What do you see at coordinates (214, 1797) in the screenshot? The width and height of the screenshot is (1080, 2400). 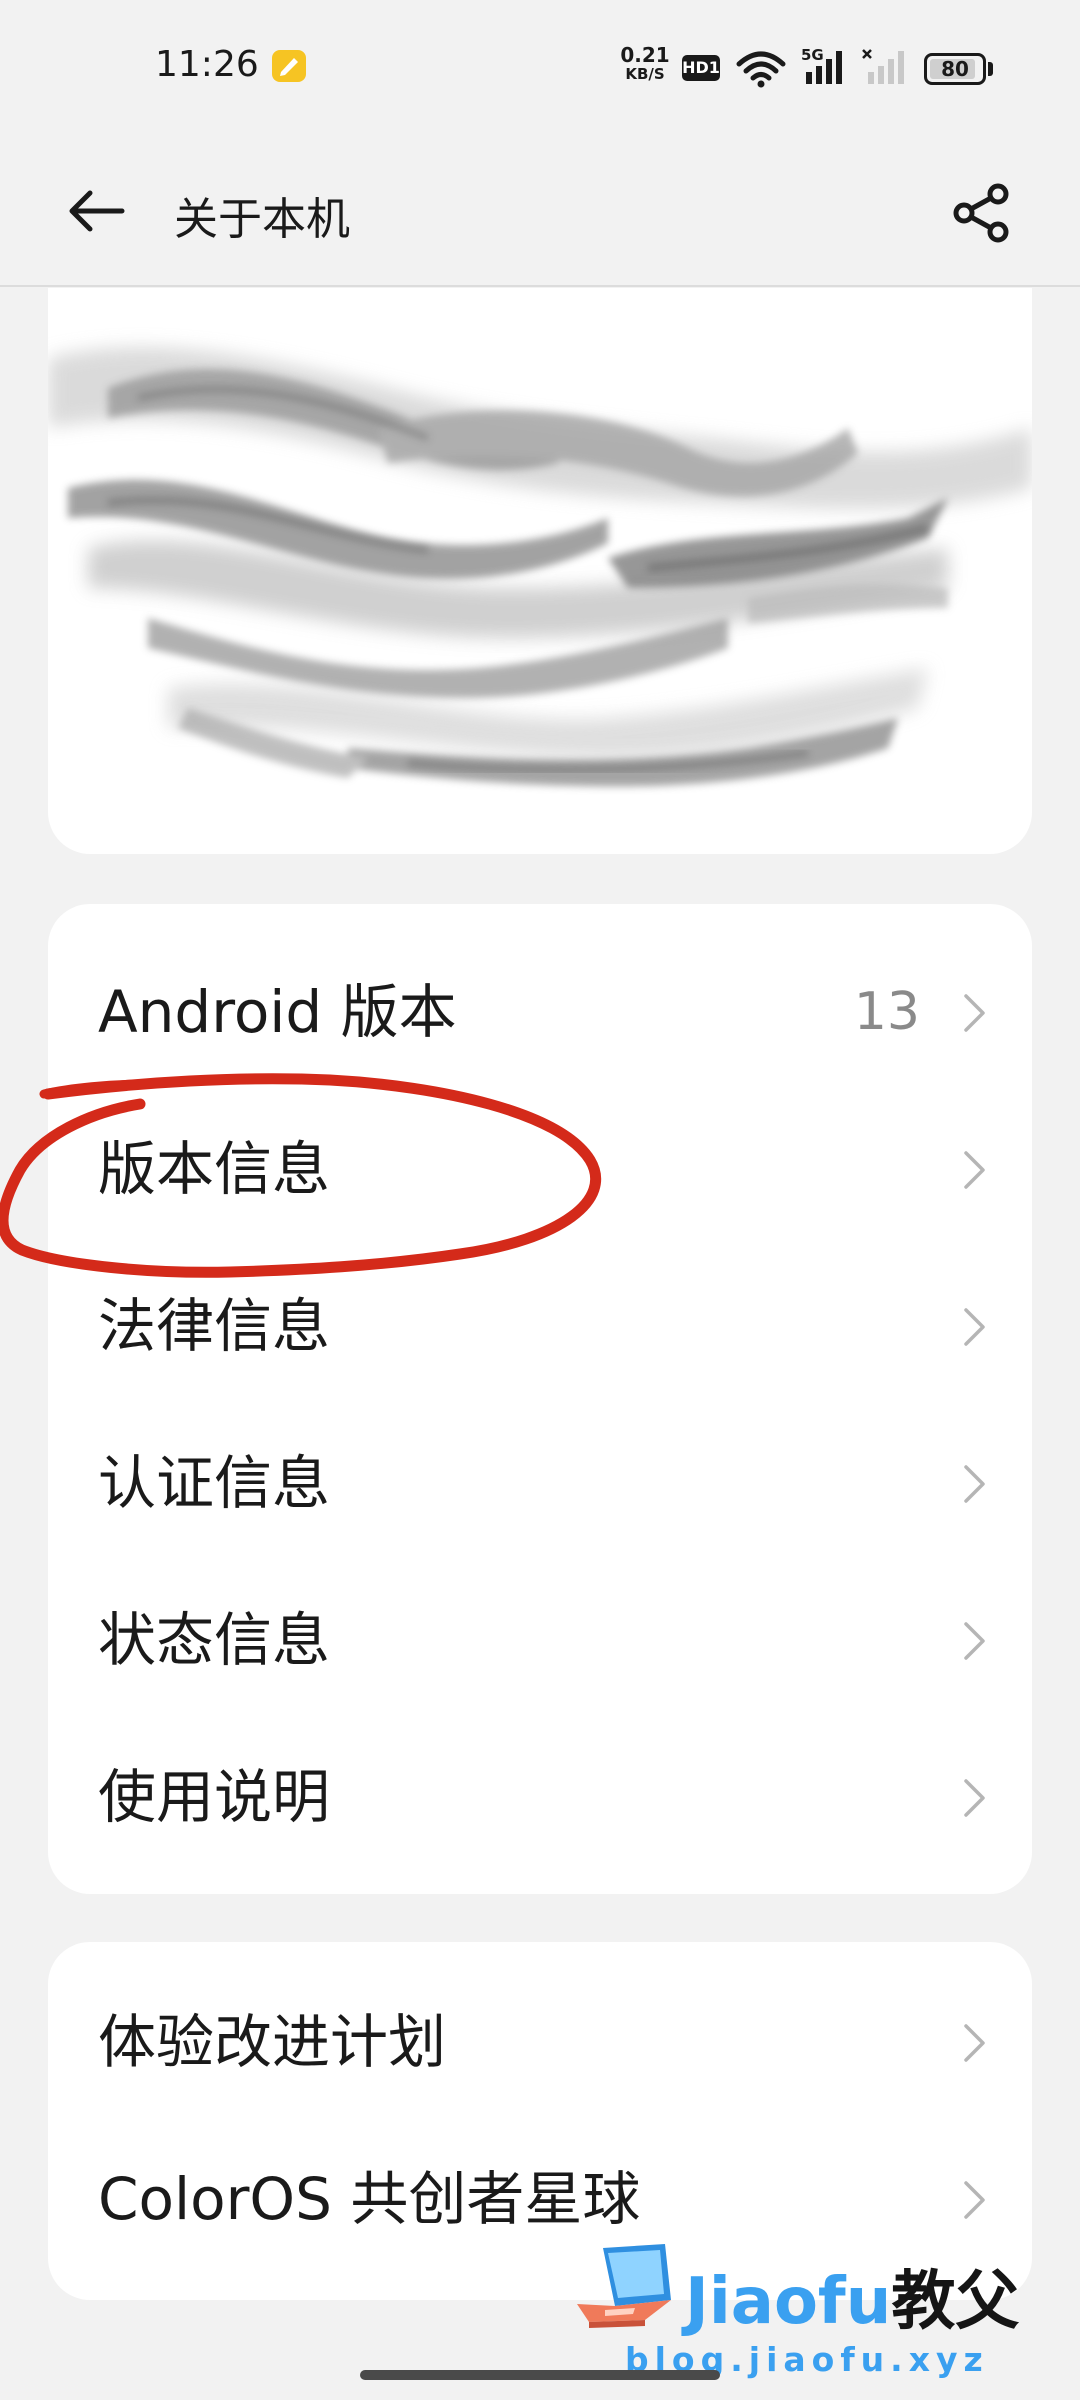 I see `list-item-label: 使用说明` at bounding box center [214, 1797].